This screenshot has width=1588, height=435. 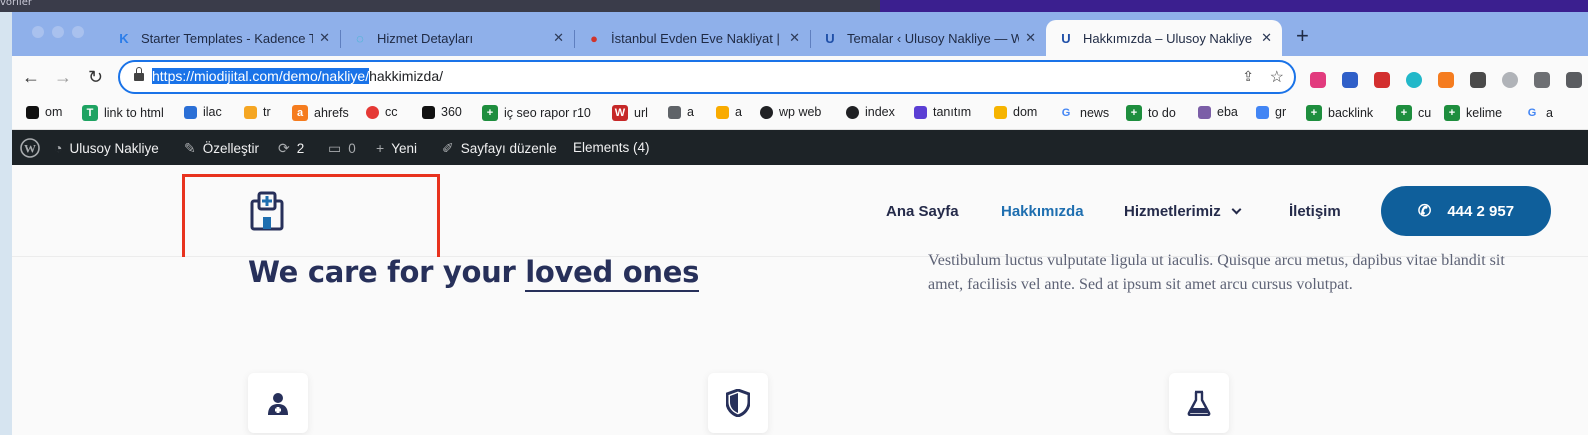 I want to click on wordpress-logo-icon: W, so click(x=30, y=148).